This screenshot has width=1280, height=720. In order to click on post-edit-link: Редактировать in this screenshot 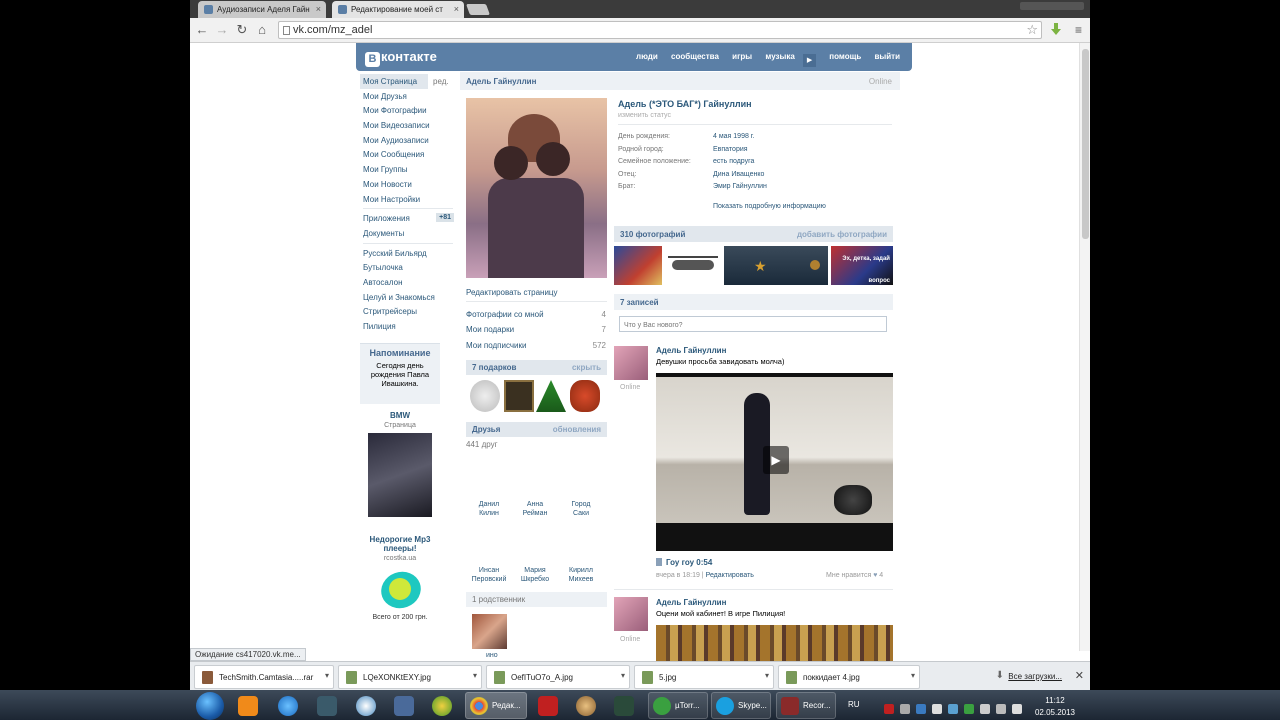, I will do `click(730, 575)`.